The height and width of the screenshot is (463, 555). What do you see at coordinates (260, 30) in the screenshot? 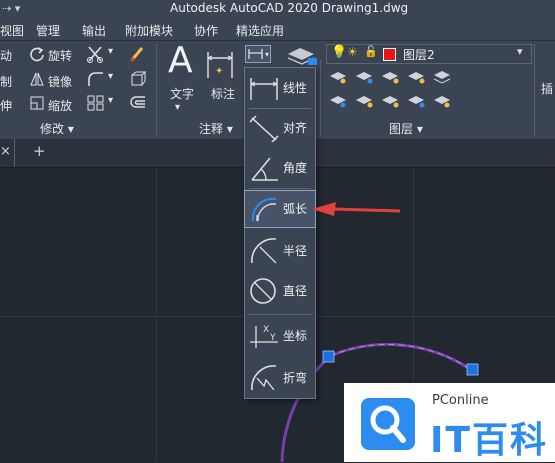
I see `tab-featured-apps: 精选应用` at bounding box center [260, 30].